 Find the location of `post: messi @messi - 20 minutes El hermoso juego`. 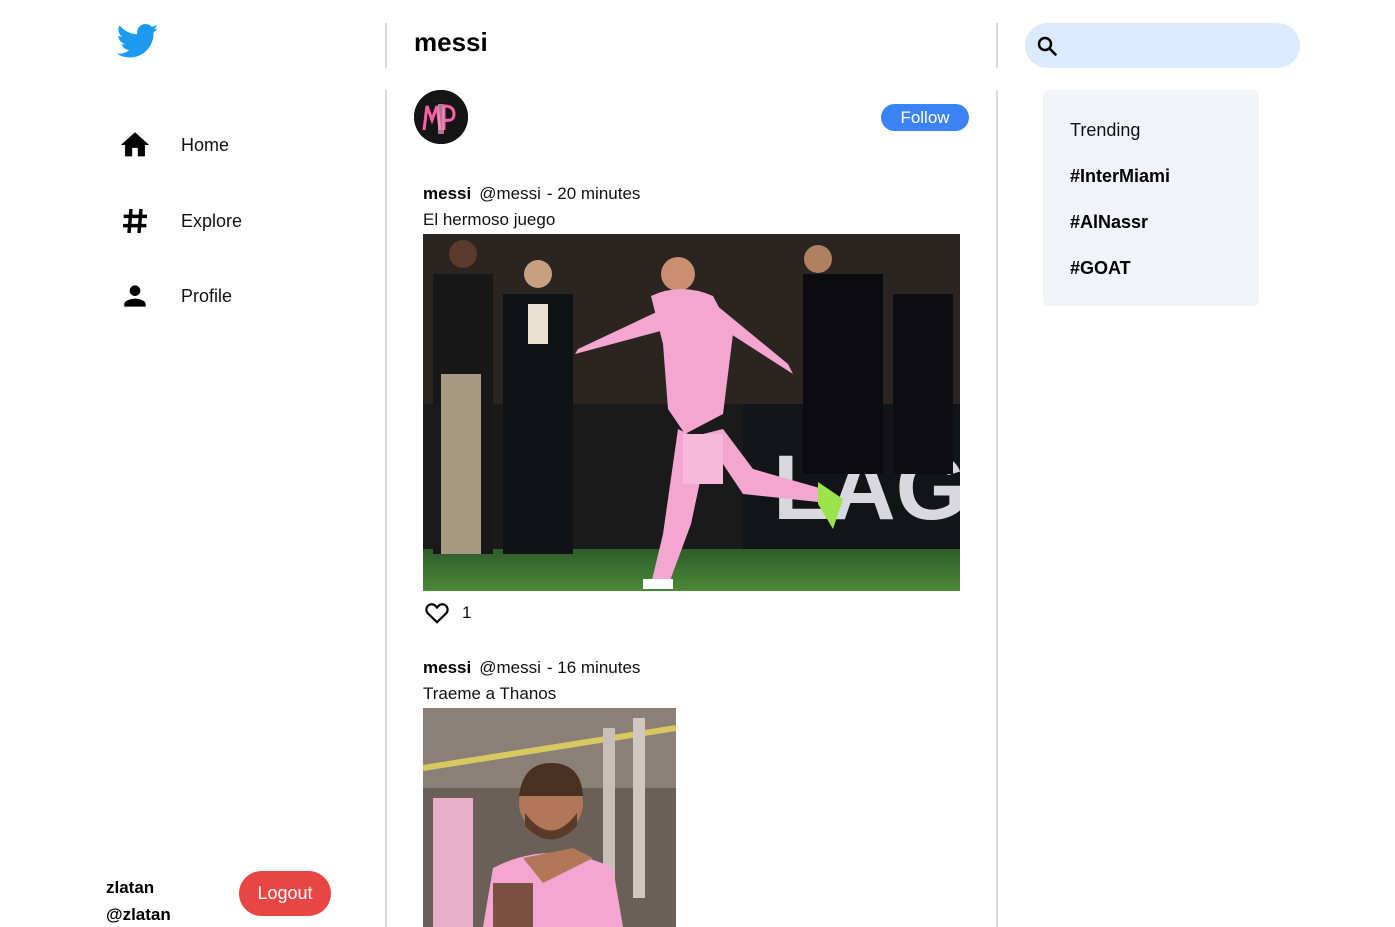

post: messi @messi - 20 minutes El hermoso juego is located at coordinates (531, 207).